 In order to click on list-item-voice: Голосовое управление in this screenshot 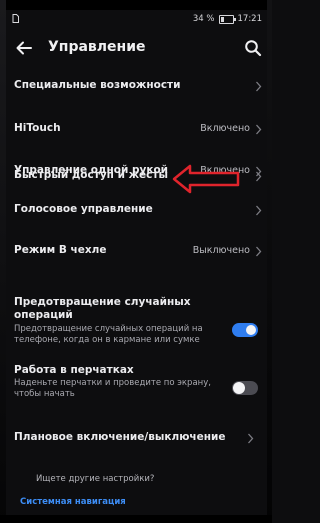, I will do `click(139, 209)`.